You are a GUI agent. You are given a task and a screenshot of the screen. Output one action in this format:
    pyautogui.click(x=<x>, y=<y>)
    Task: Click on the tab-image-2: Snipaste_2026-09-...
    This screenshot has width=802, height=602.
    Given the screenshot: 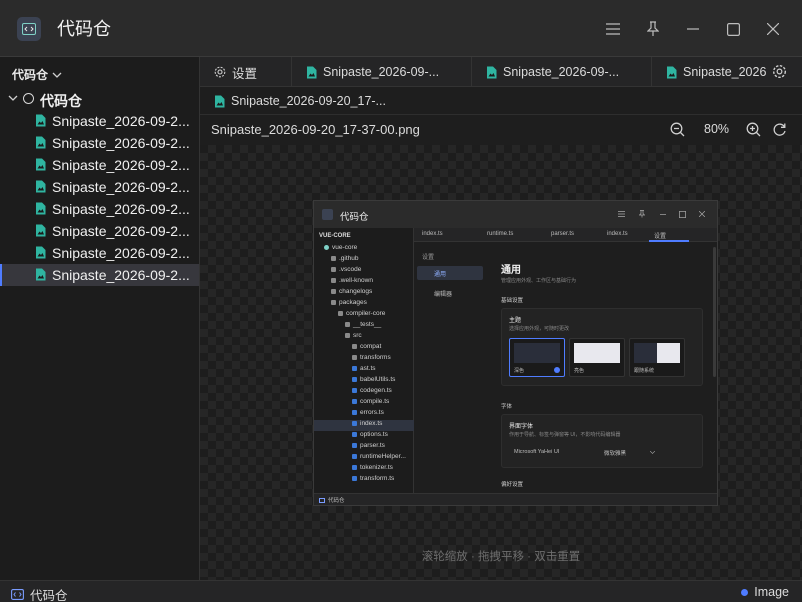 What is the action you would take?
    pyautogui.click(x=562, y=72)
    